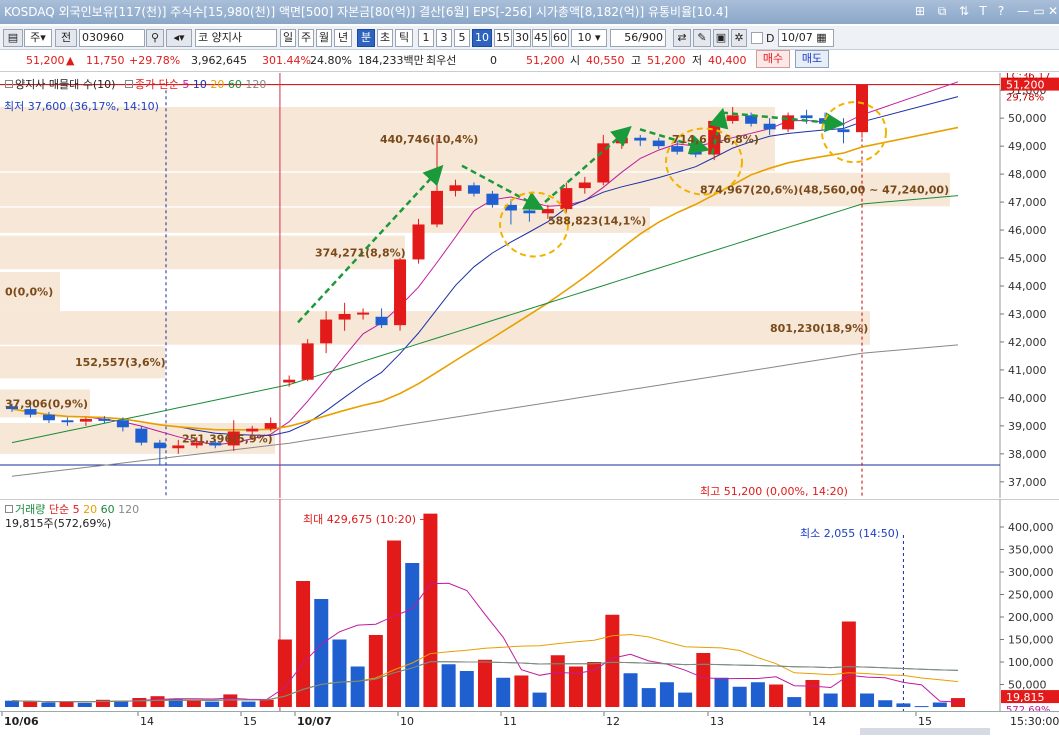  What do you see at coordinates (1034, 721) in the screenshot?
I see `time-axis-label: 15:30:00` at bounding box center [1034, 721].